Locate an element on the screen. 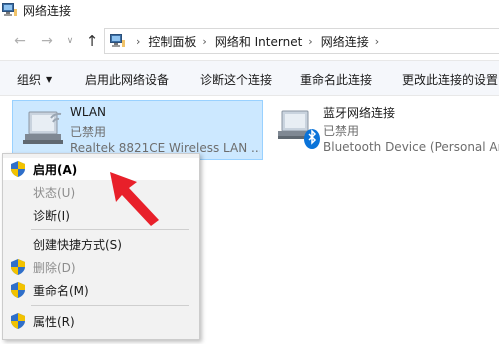 The height and width of the screenshot is (344, 499). menu-item-label: 状态(U) is located at coordinates (54, 193).